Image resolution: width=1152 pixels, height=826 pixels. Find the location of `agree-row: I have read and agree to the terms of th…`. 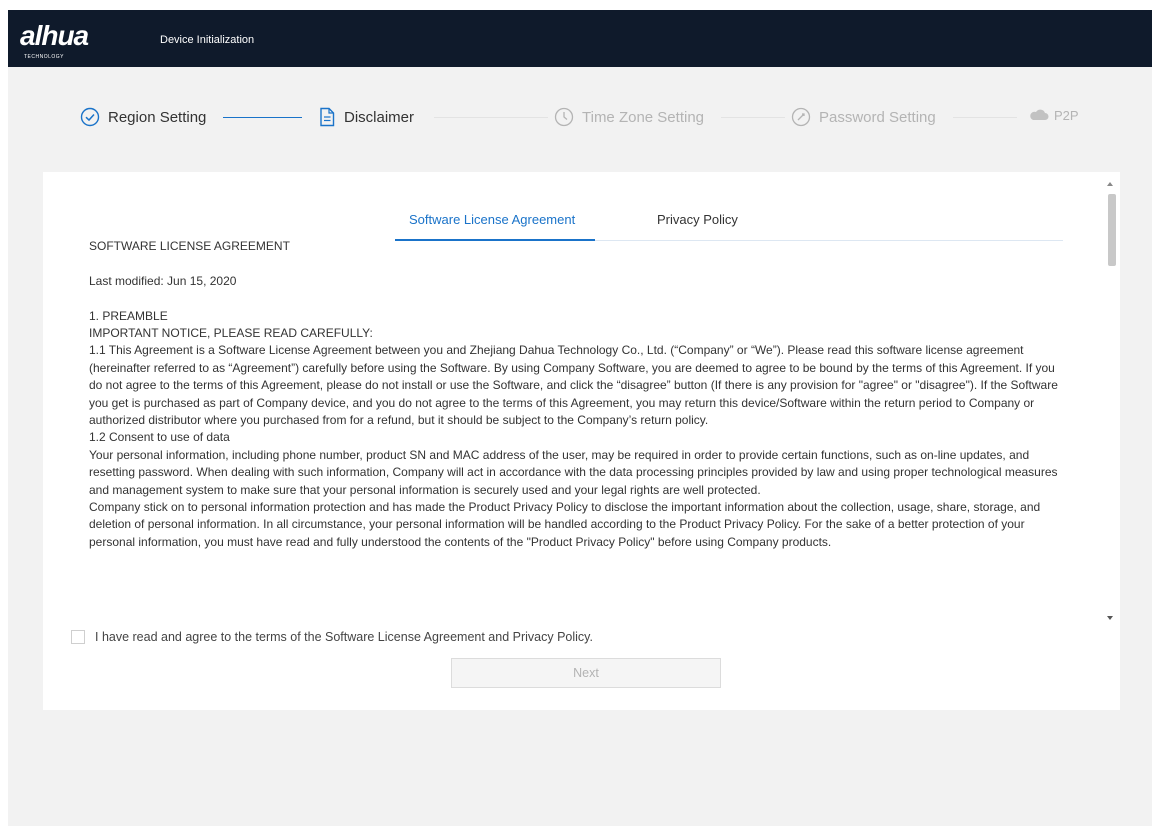

agree-row: I have read and agree to the terms of th… is located at coordinates (332, 637).